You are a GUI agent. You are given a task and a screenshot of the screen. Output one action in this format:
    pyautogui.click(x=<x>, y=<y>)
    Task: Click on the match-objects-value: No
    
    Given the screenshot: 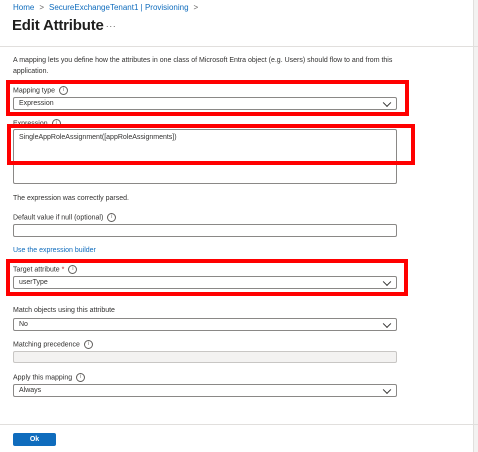 What is the action you would take?
    pyautogui.click(x=23, y=324)
    